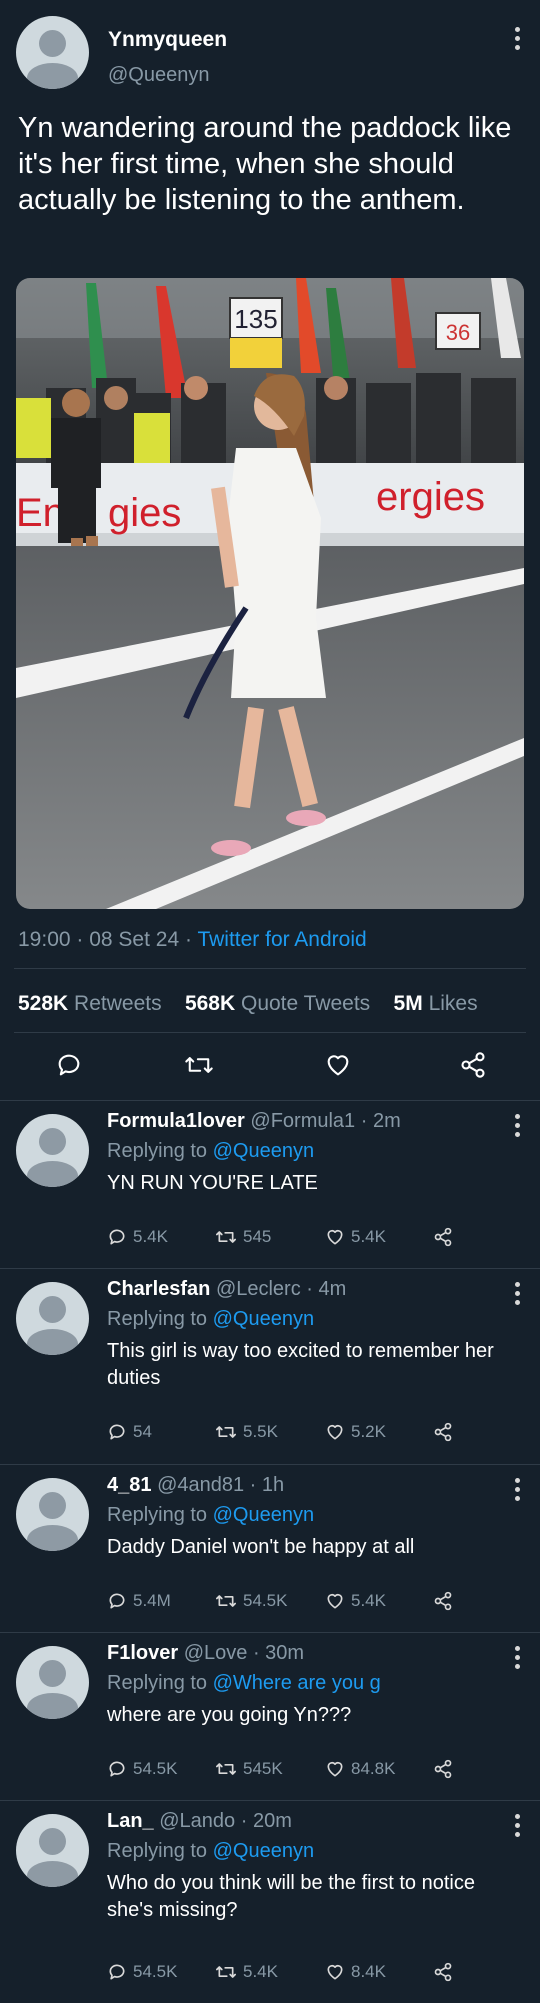  What do you see at coordinates (210, 1003) in the screenshot?
I see `quotes-count: 568K` at bounding box center [210, 1003].